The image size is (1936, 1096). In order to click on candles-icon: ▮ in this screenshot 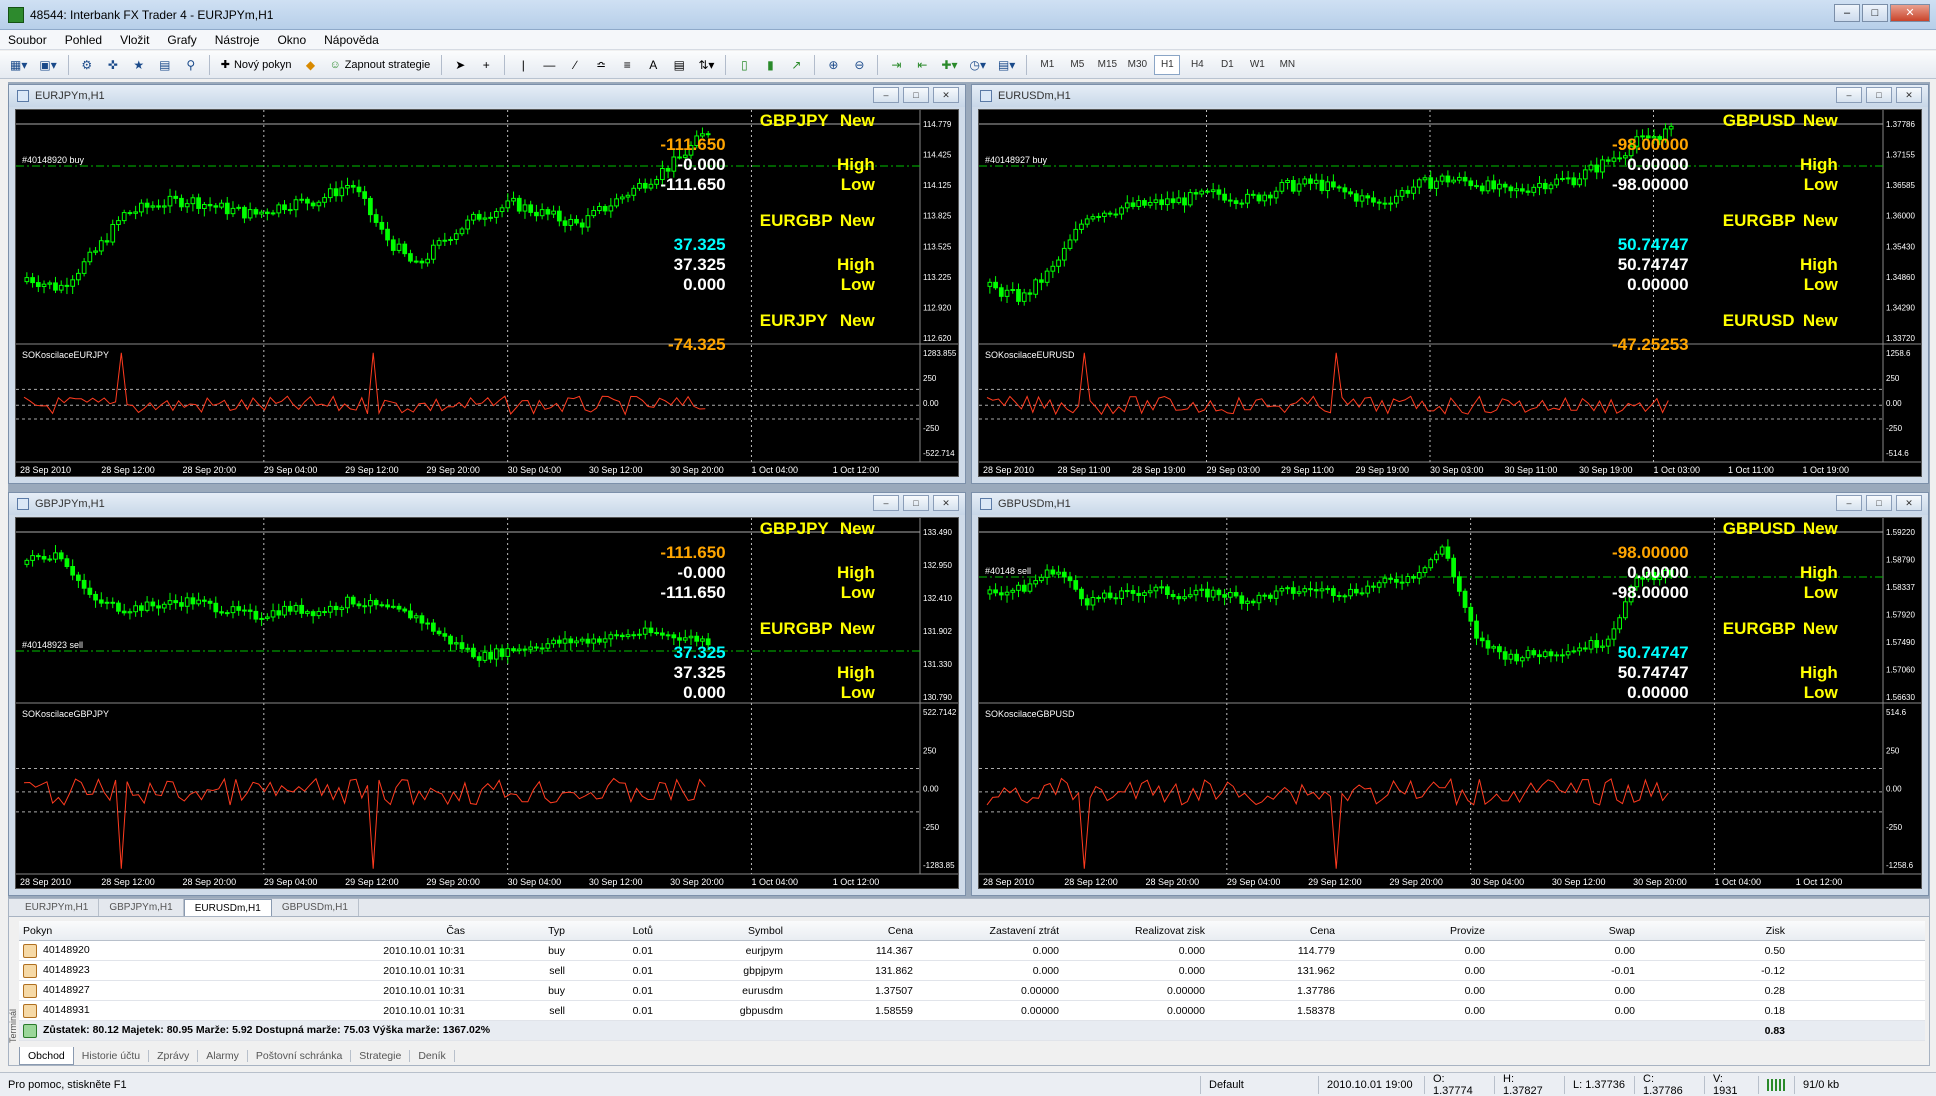, I will do `click(770, 65)`.